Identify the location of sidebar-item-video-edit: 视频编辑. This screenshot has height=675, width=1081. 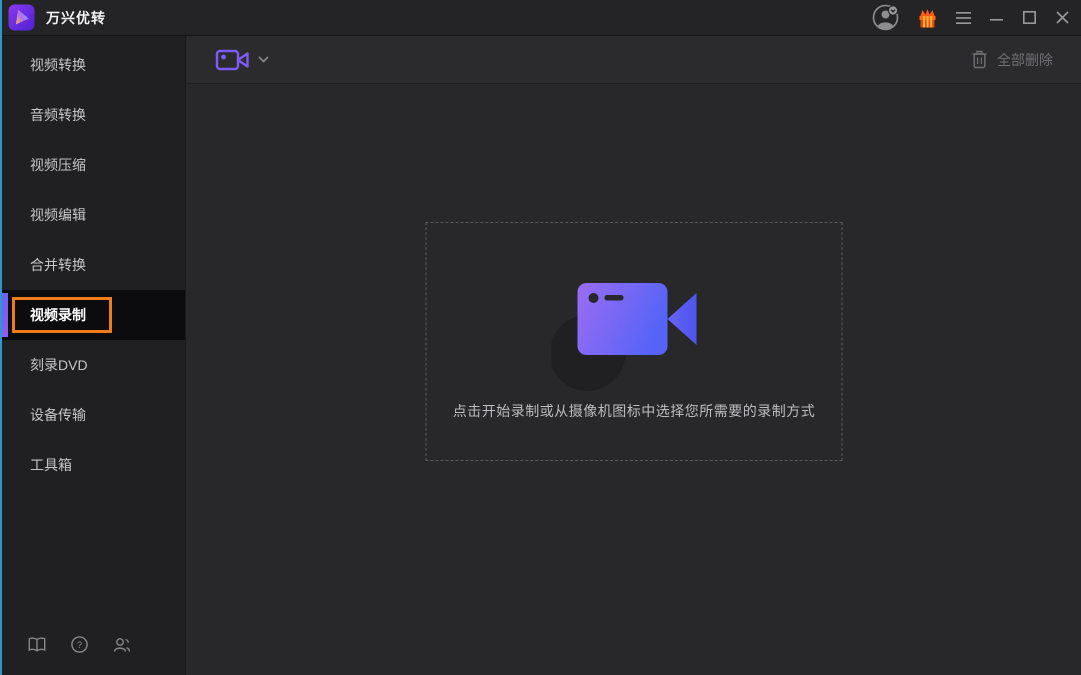
(92, 215).